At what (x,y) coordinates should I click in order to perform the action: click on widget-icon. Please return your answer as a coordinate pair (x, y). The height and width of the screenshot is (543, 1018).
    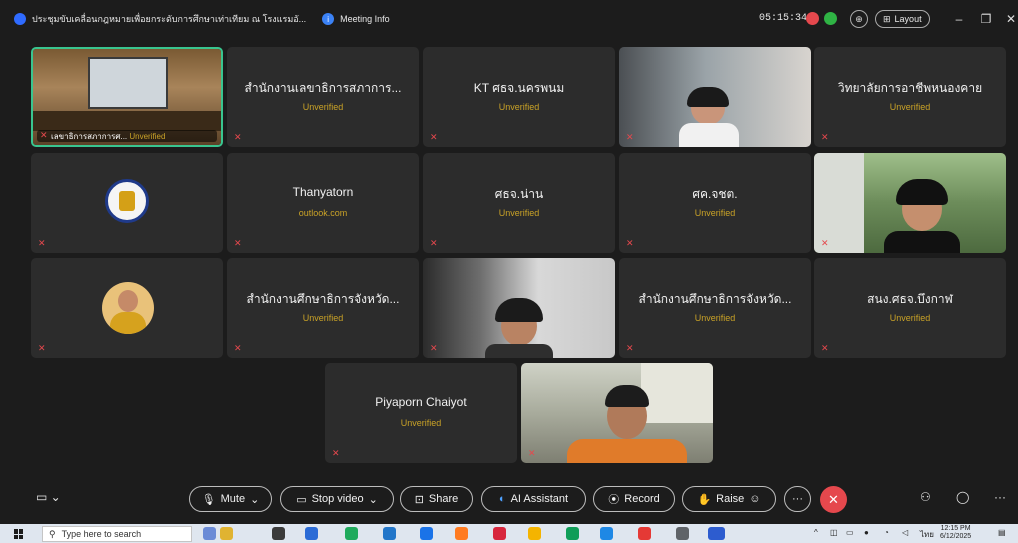
    Looking at the image, I should click on (209, 533).